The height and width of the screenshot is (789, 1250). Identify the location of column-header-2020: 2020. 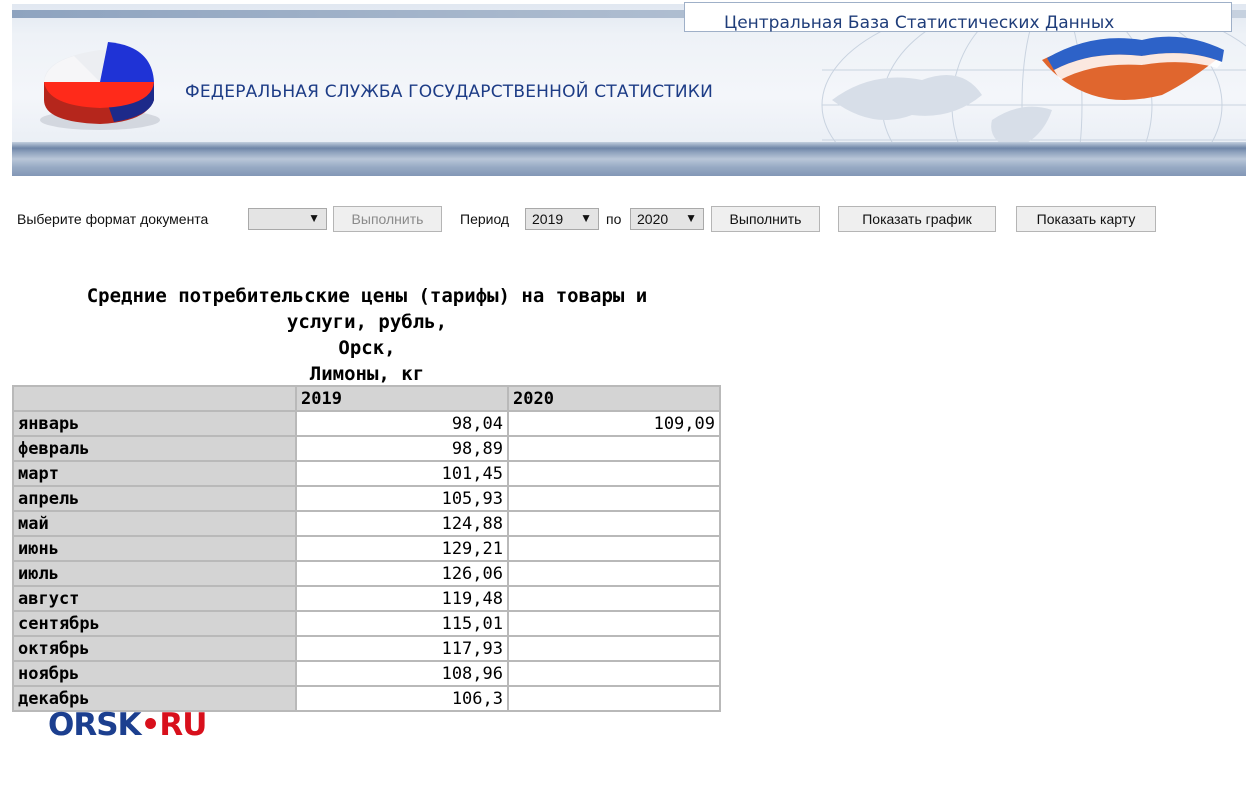
(614, 398).